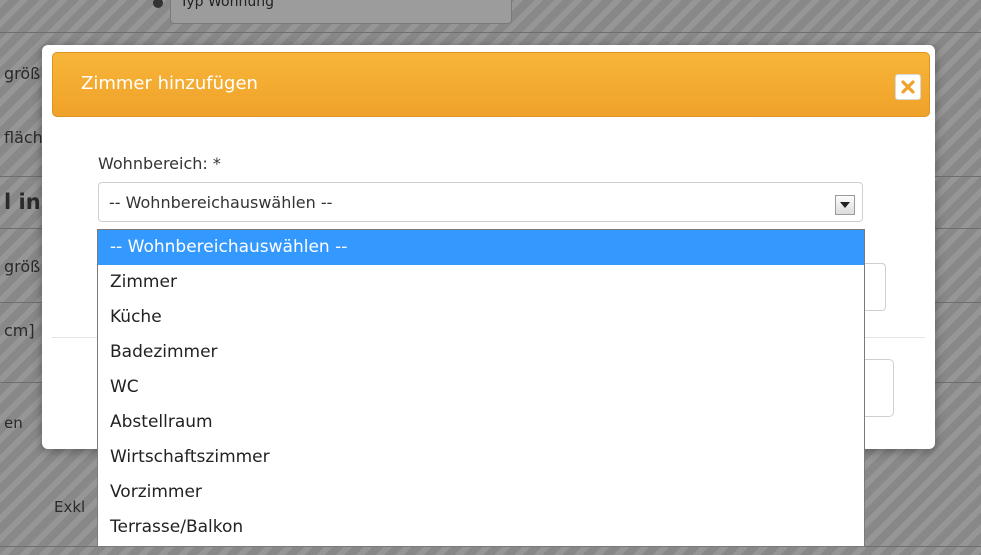  What do you see at coordinates (158, 4) in the screenshot?
I see `background-bullet` at bounding box center [158, 4].